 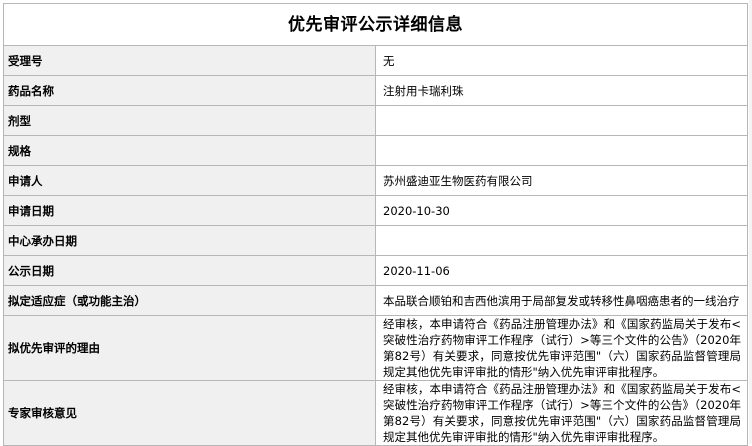 I want to click on title-row: 优先审评公示详细信息, so click(x=375, y=24).